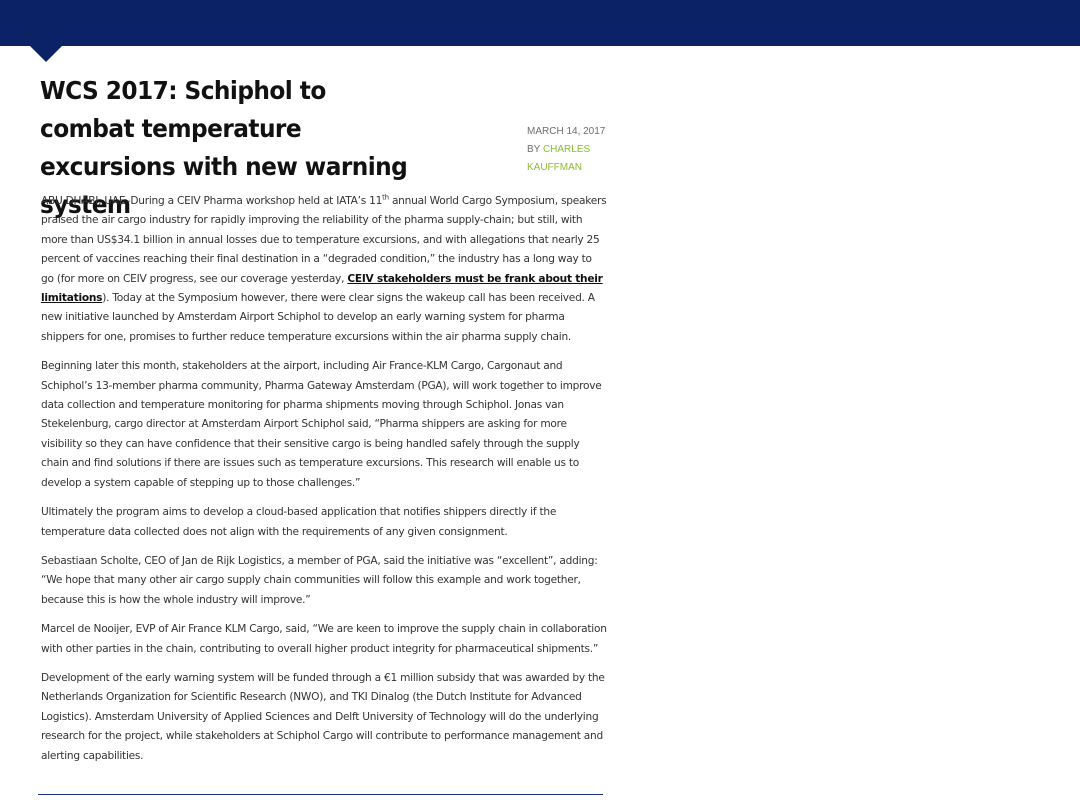  I want to click on article-byline: MARCH 14, 2017 BY CHARLES KAUFFMAN, so click(572, 150).